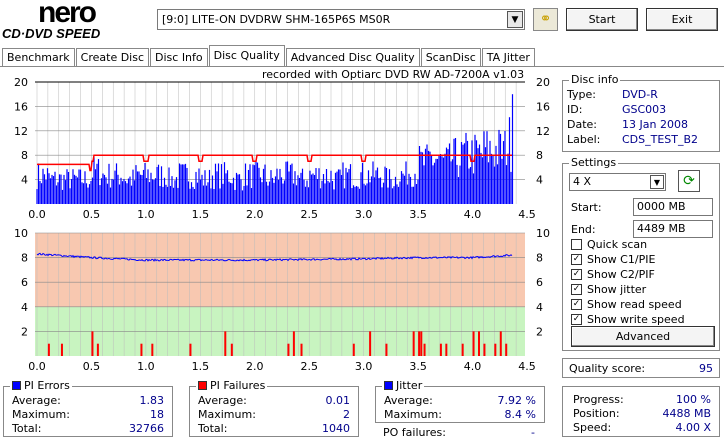 The image size is (724, 441). I want to click on tab-disc-quality: Disc Quality, so click(246, 55).